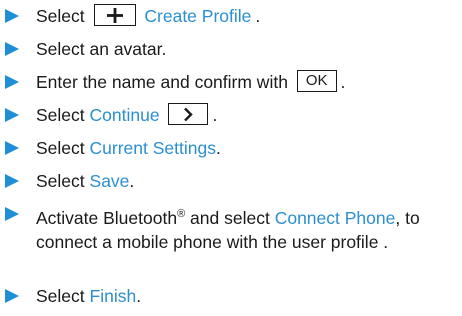 This screenshot has height=316, width=462. I want to click on chevron-key, so click(188, 114).